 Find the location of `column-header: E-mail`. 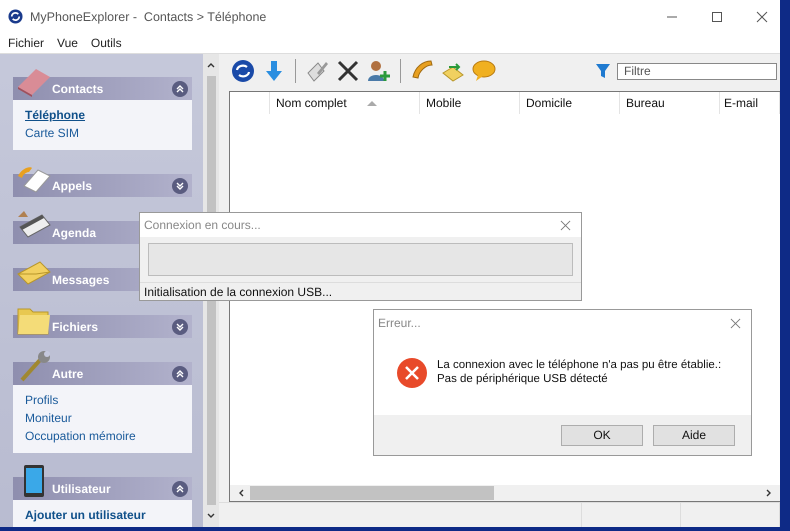

column-header: E-mail is located at coordinates (750, 103).